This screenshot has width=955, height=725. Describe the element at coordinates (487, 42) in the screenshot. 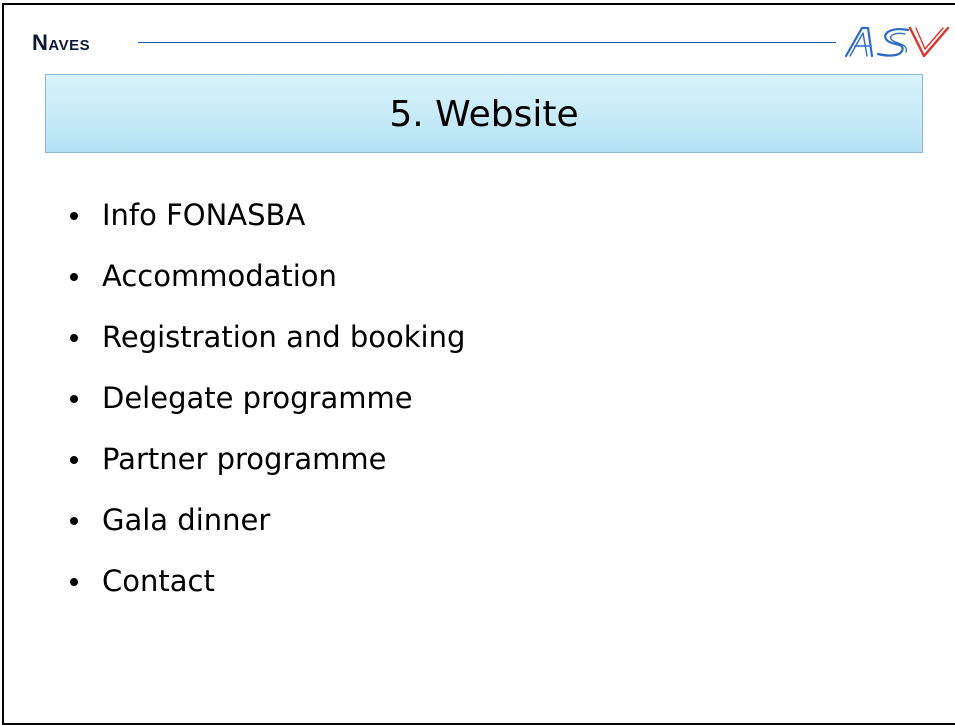

I see `header-divider` at that location.